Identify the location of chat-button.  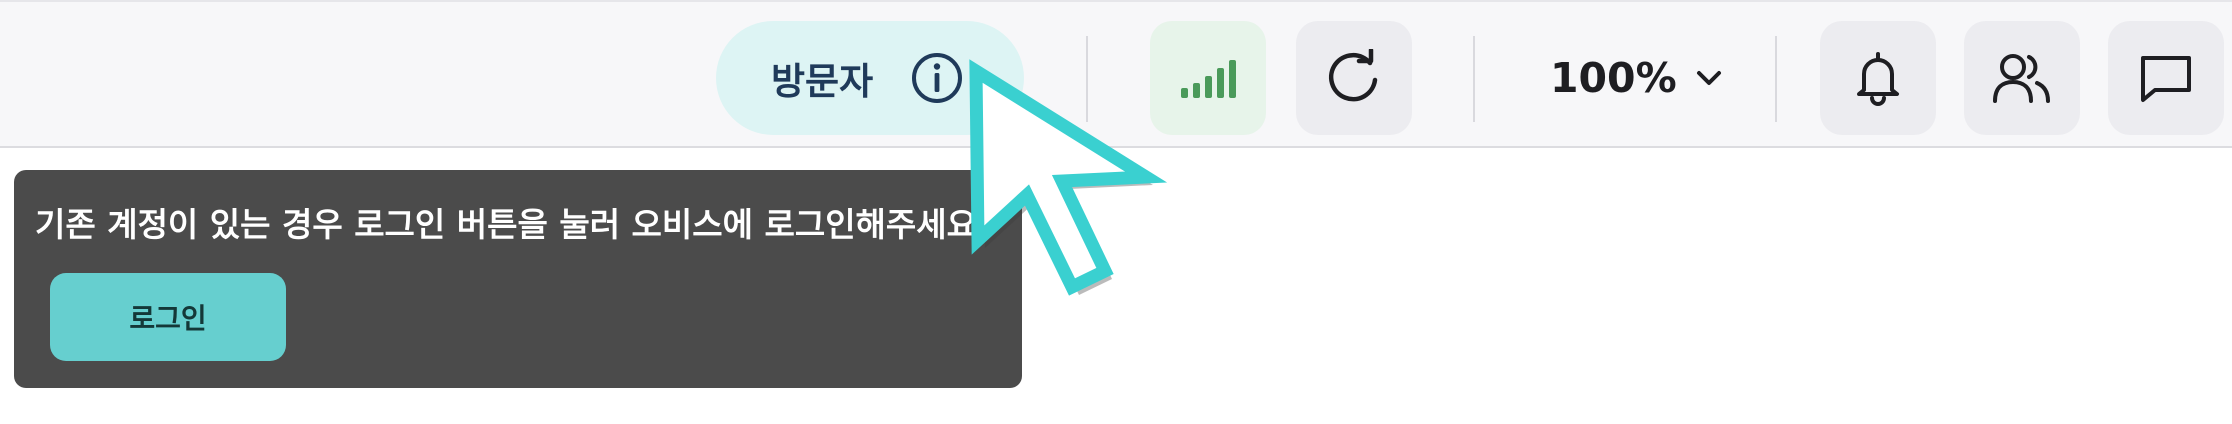
(2166, 78).